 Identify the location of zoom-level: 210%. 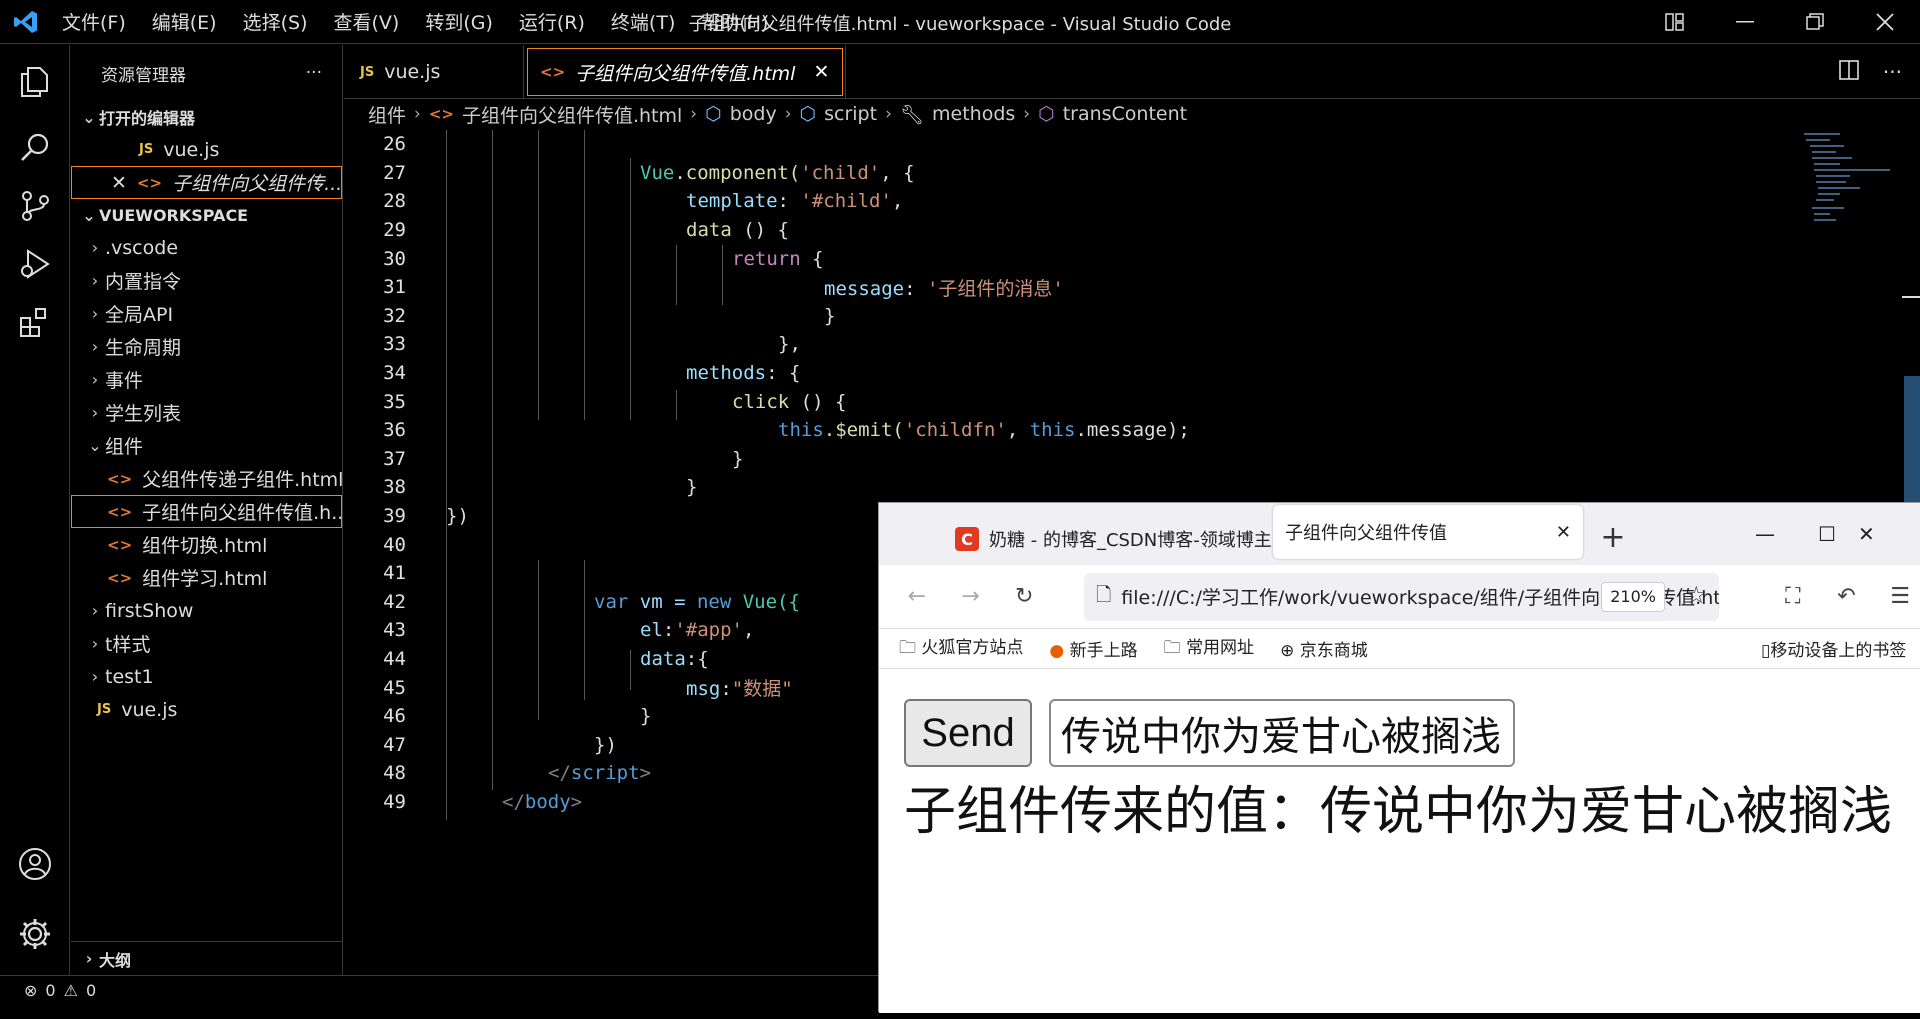
(1633, 596).